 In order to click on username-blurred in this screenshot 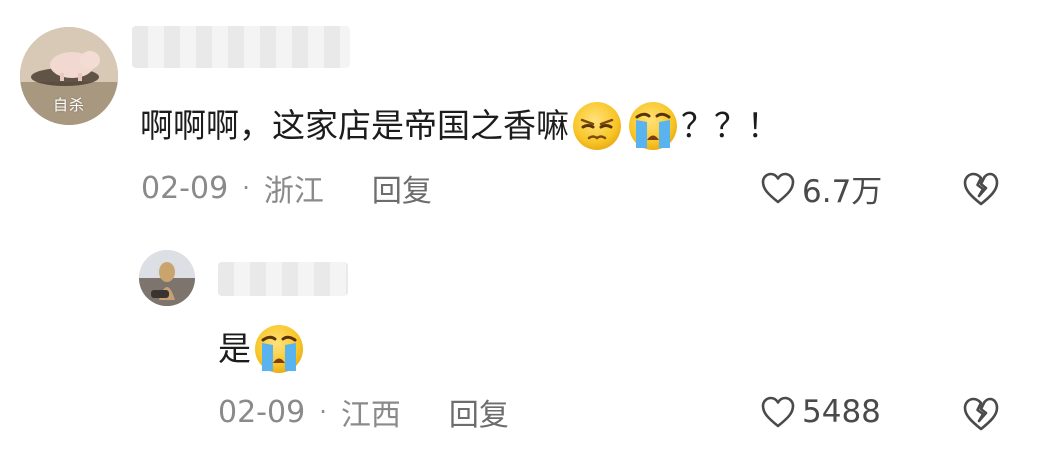, I will do `click(241, 47)`.